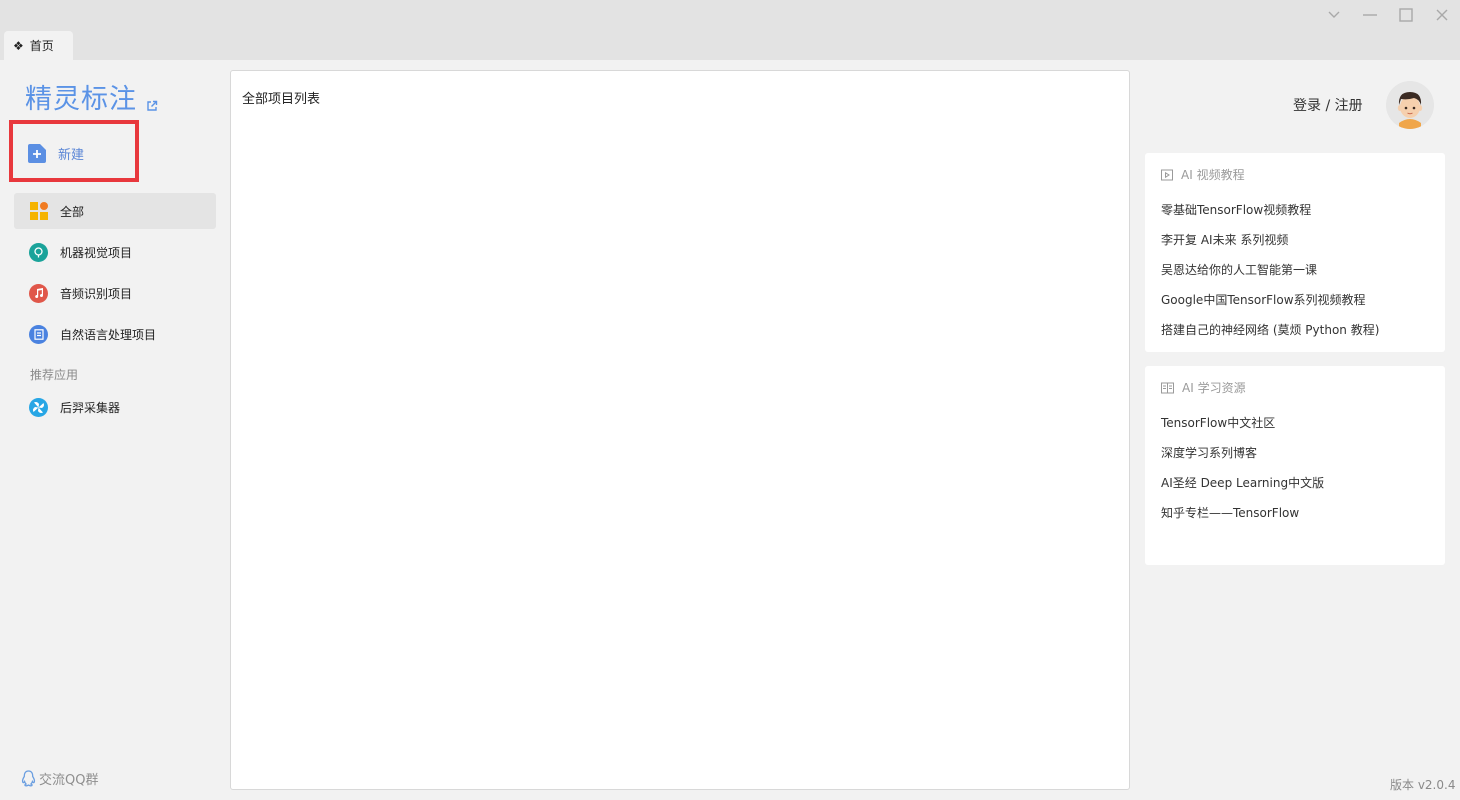 Image resolution: width=1460 pixels, height=800 pixels. Describe the element at coordinates (41, 46) in the screenshot. I see `tab-label: 首页` at that location.